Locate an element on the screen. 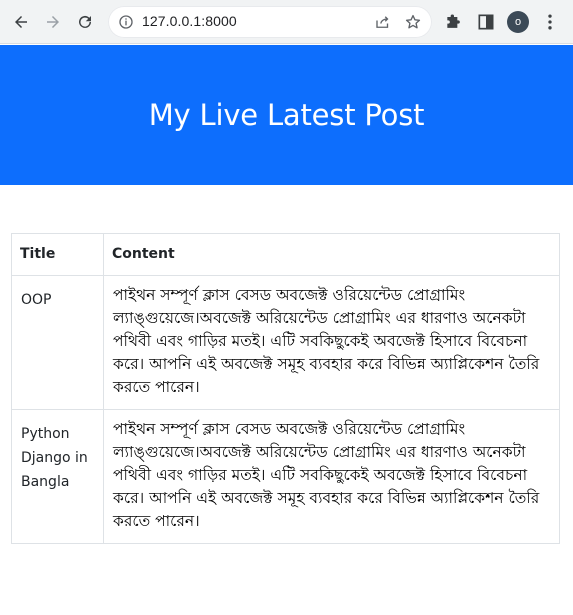  info-icon is located at coordinates (126, 22).